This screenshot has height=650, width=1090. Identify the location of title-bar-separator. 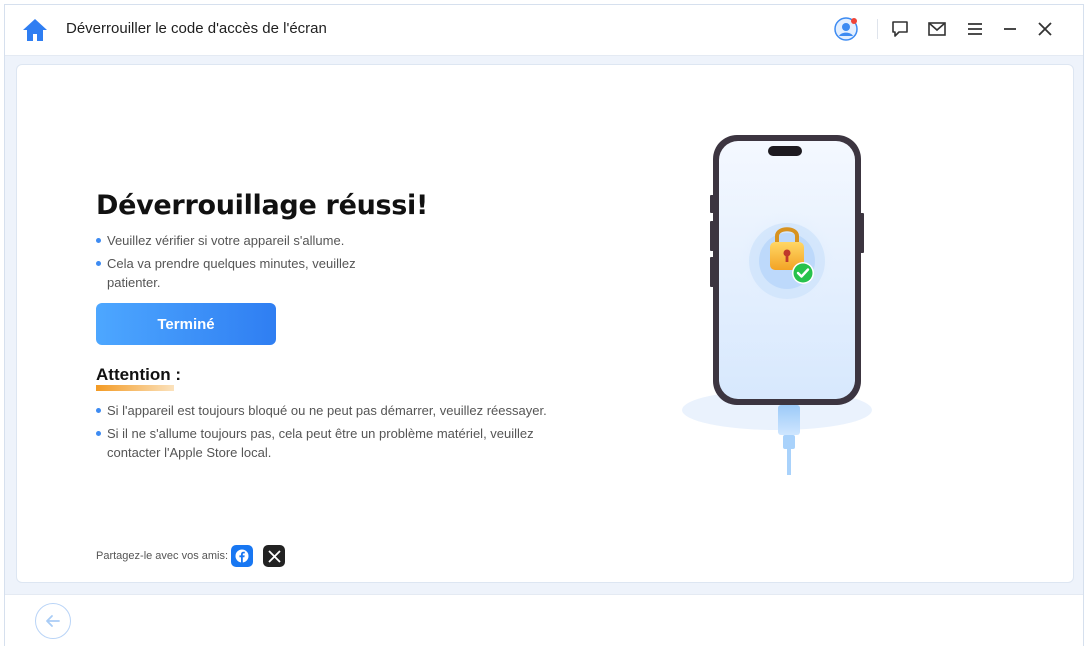
(877, 29).